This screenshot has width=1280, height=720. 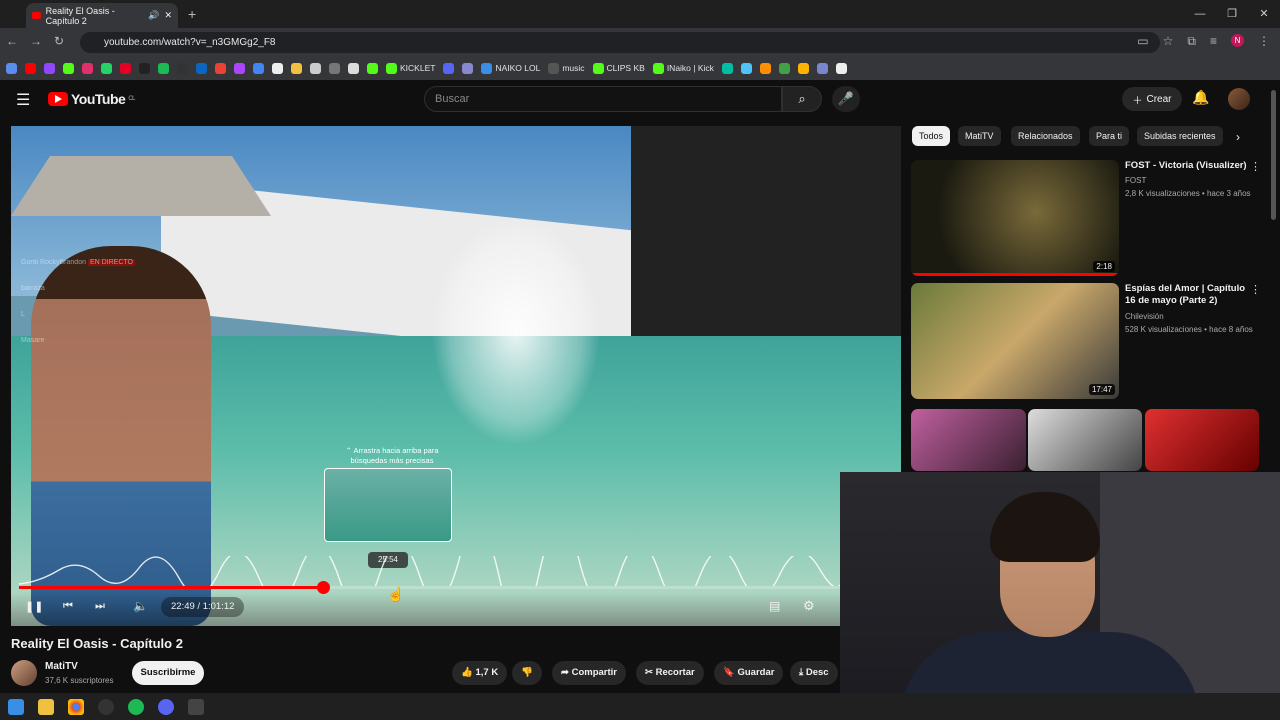 What do you see at coordinates (125, 68) in the screenshot?
I see `bookmark-pinterest-icon` at bounding box center [125, 68].